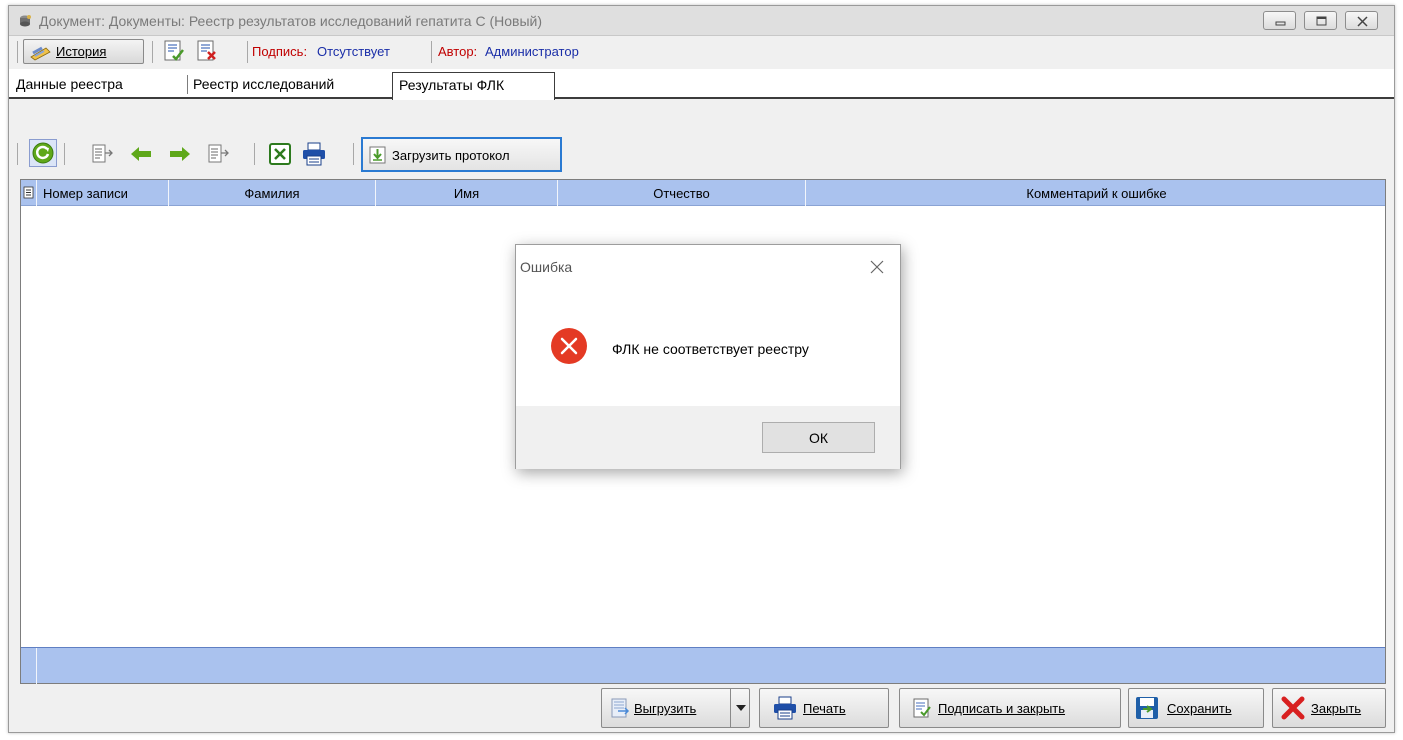 Image resolution: width=1403 pixels, height=740 pixels. Describe the element at coordinates (69, 84) in the screenshot. I see `tab-registry-data: Данные реестра` at that location.